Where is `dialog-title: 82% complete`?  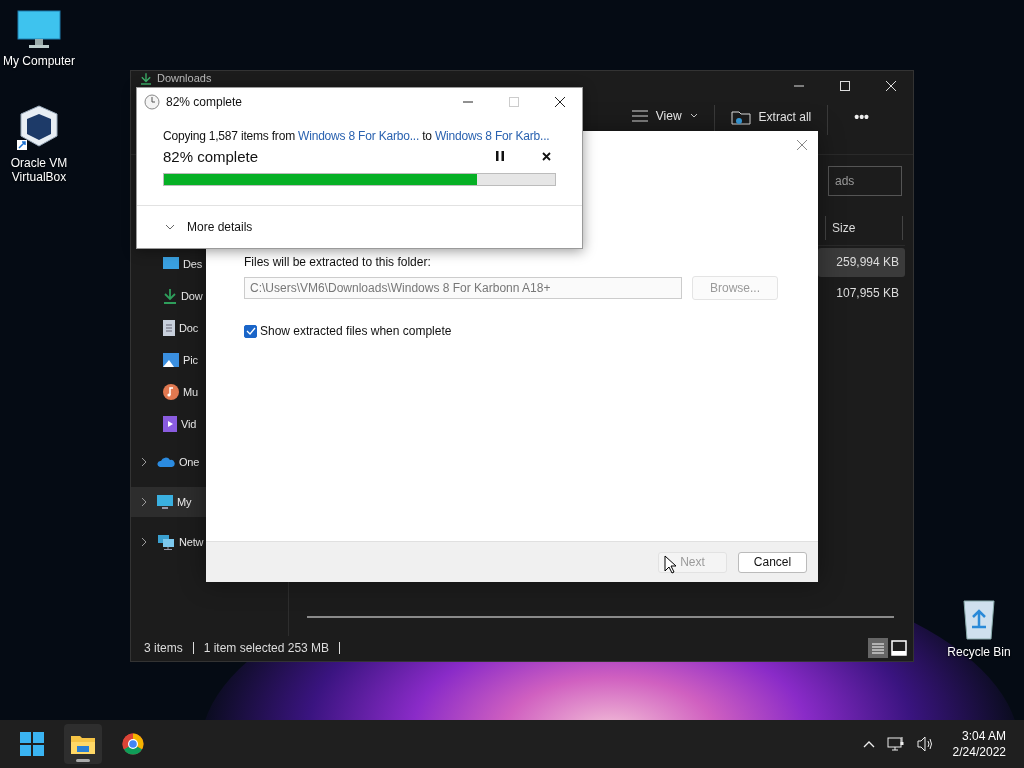 dialog-title: 82% complete is located at coordinates (204, 102).